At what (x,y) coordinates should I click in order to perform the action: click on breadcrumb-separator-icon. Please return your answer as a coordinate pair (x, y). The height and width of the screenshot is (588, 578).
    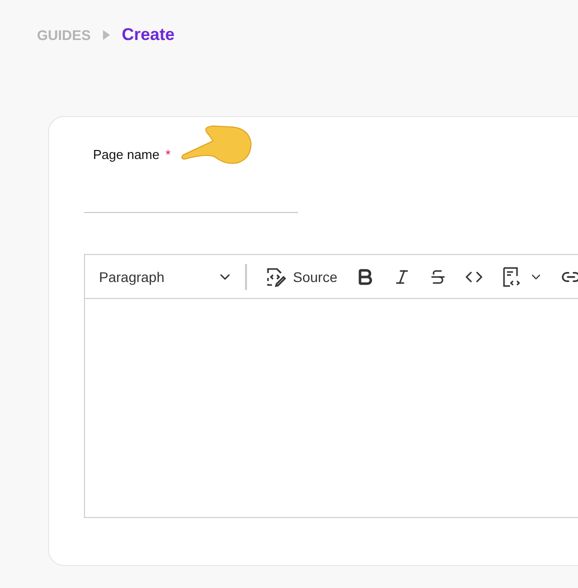
    Looking at the image, I should click on (106, 35).